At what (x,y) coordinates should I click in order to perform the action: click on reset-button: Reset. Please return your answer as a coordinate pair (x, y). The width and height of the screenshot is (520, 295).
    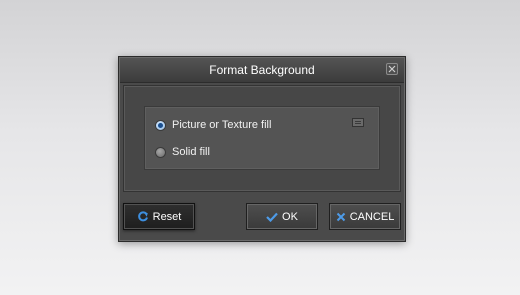
    Looking at the image, I should click on (159, 216).